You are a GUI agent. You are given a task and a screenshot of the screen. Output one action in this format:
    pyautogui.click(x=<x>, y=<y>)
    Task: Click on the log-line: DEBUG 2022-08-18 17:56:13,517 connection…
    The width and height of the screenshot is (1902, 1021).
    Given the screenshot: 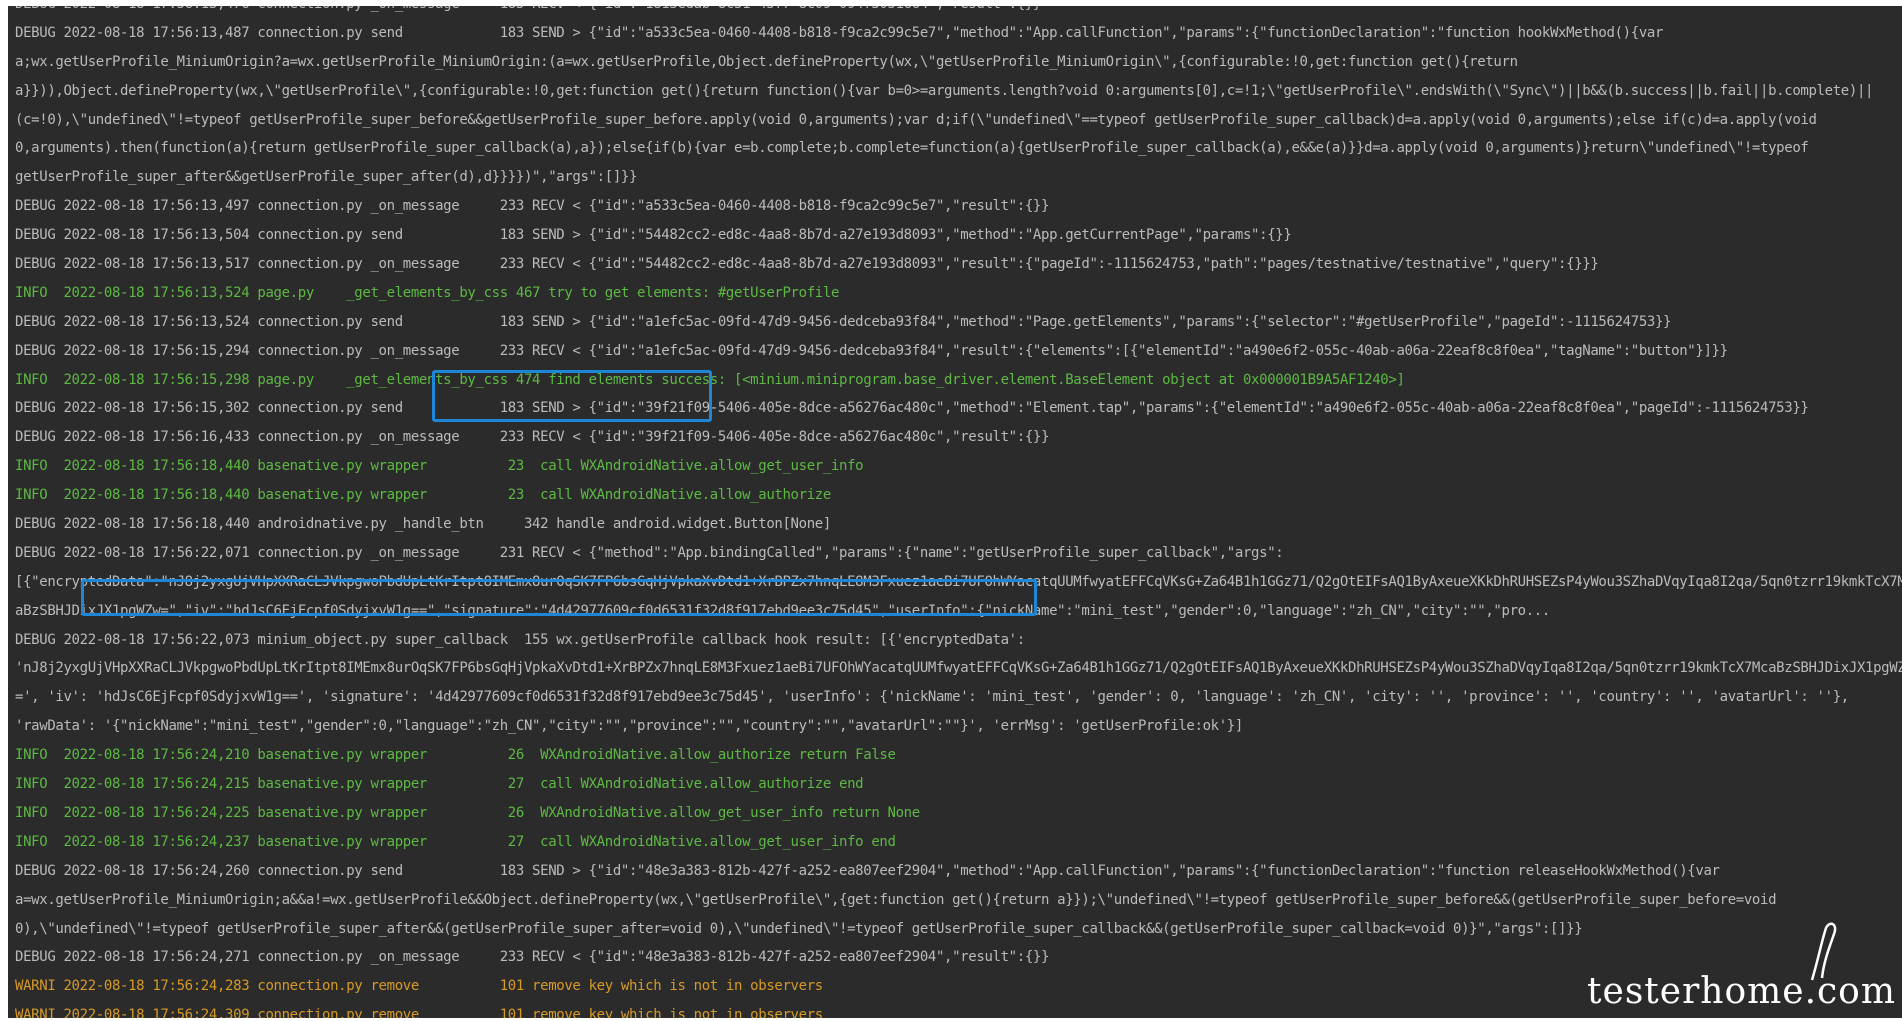 What is the action you would take?
    pyautogui.click(x=807, y=264)
    